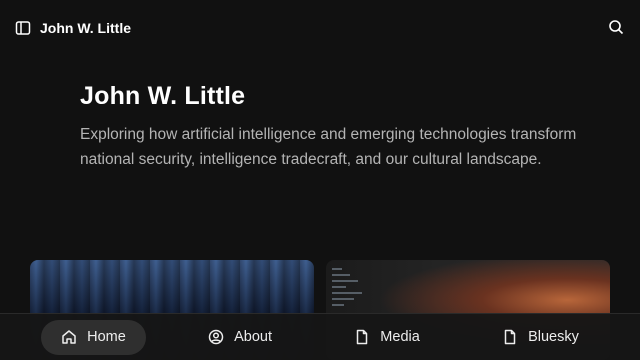 The height and width of the screenshot is (360, 640). I want to click on nav-item-home: Home, so click(93, 337).